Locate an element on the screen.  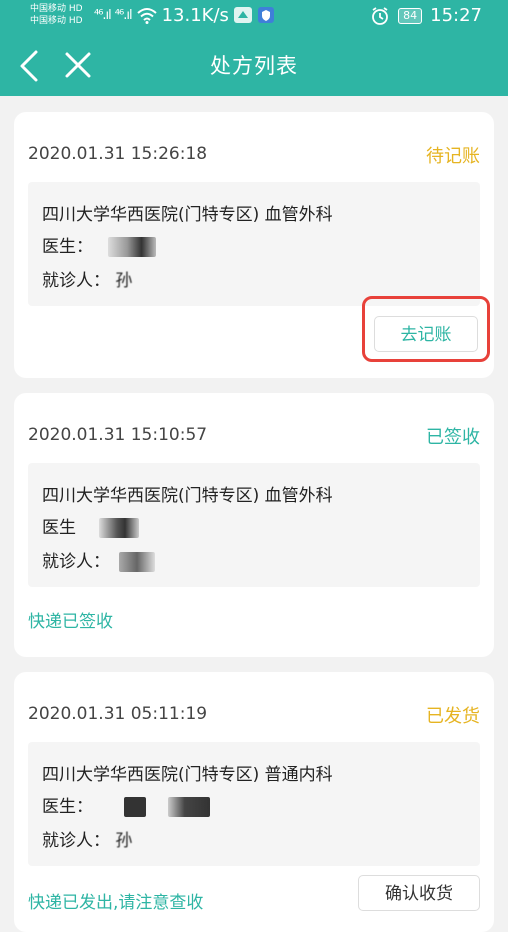
patient-row: 就诊人： is located at coordinates (99, 559).